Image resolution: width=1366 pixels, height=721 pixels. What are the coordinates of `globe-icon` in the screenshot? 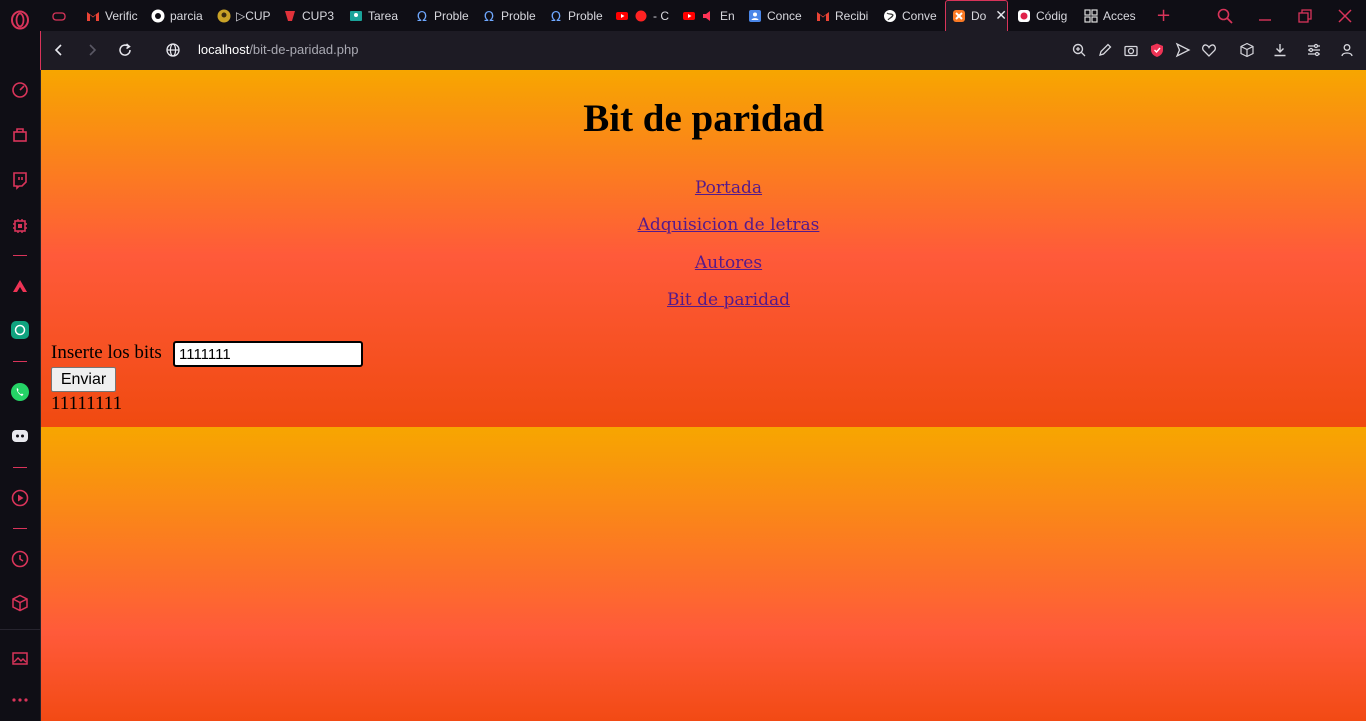 It's located at (890, 16).